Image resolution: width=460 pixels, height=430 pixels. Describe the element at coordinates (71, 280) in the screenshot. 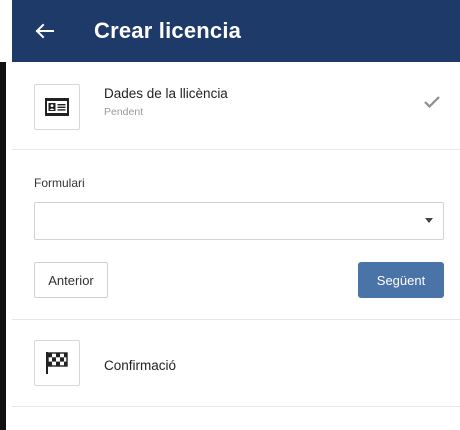

I see `previous-button: Anterior` at that location.